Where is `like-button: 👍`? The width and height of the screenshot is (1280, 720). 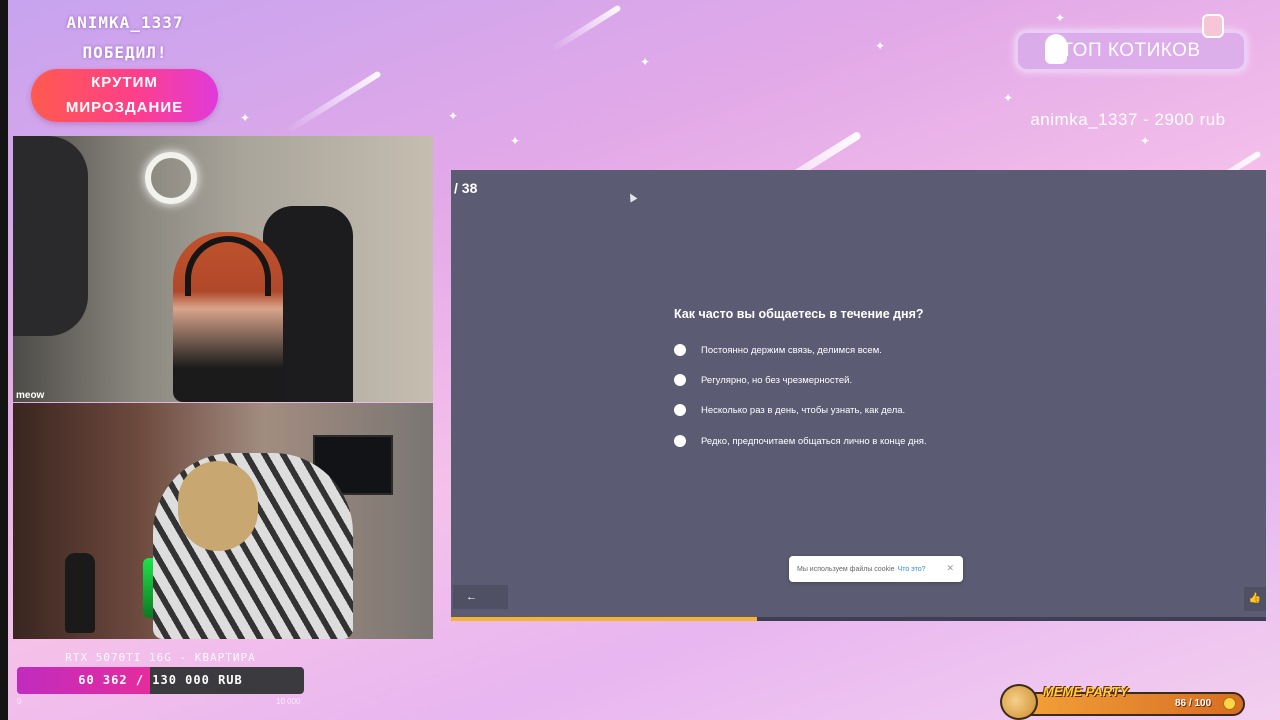
like-button: 👍 is located at coordinates (1255, 599).